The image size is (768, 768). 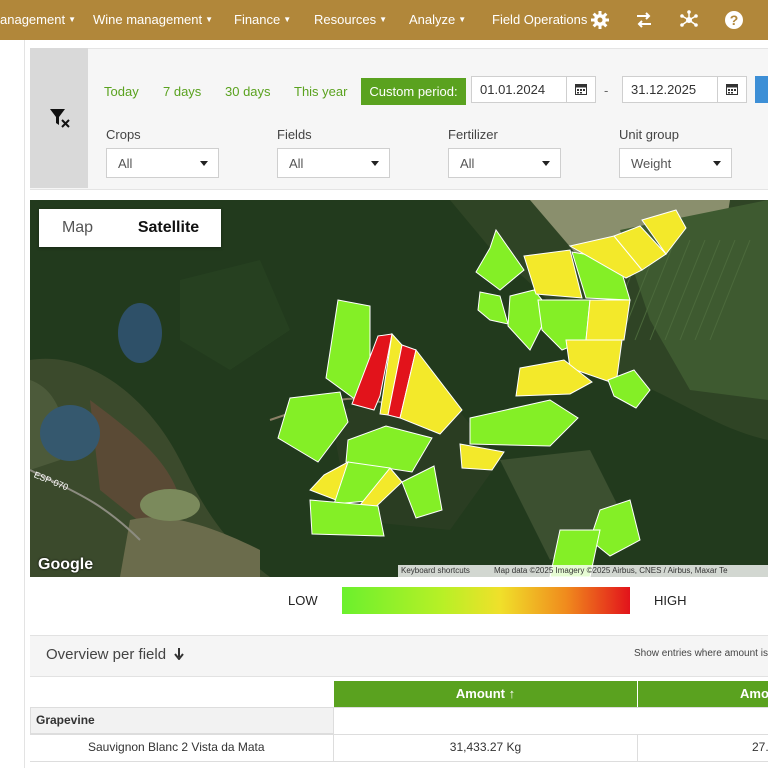 I want to click on cell-divider, so click(x=637, y=748).